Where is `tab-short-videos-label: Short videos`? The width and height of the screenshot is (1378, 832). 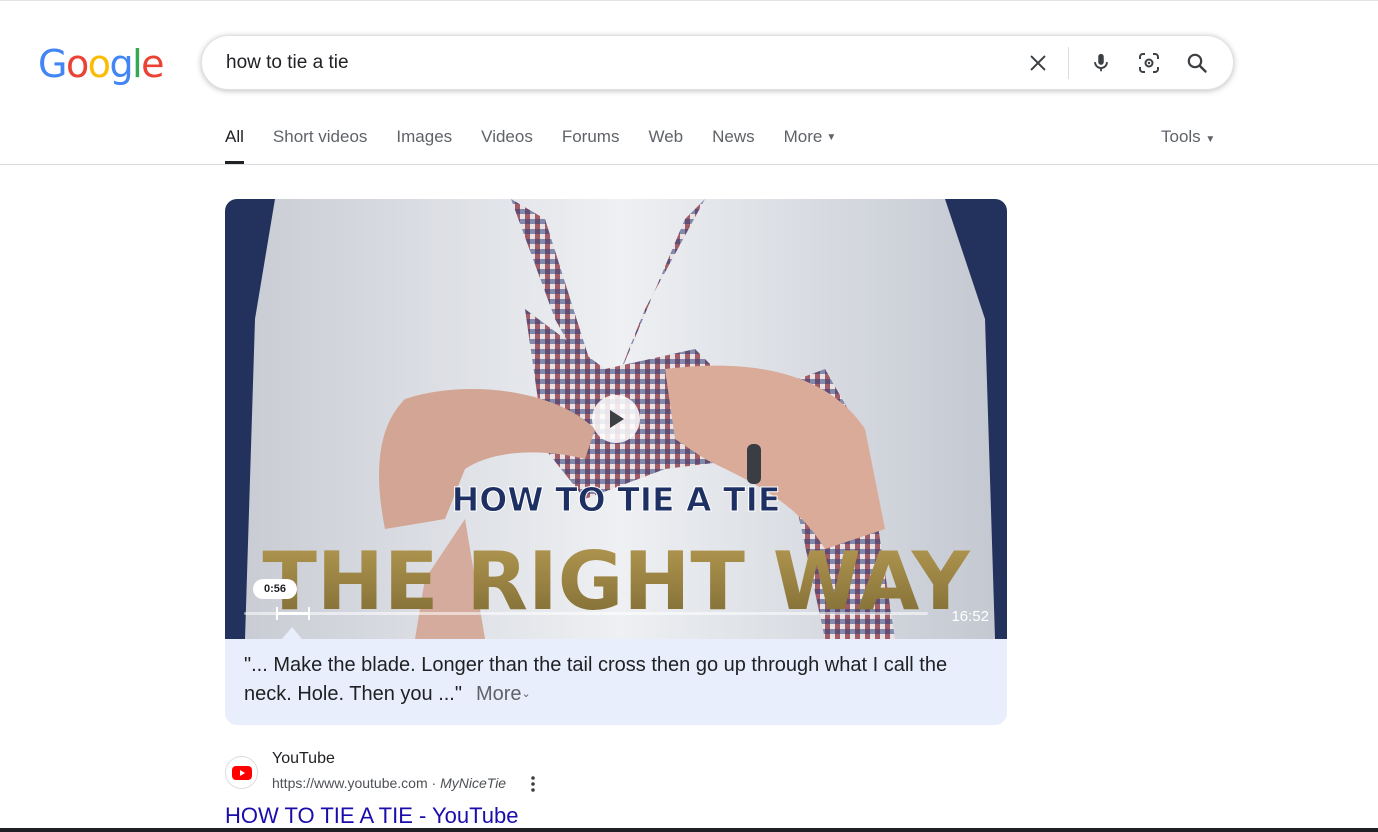 tab-short-videos-label: Short videos is located at coordinates (320, 136).